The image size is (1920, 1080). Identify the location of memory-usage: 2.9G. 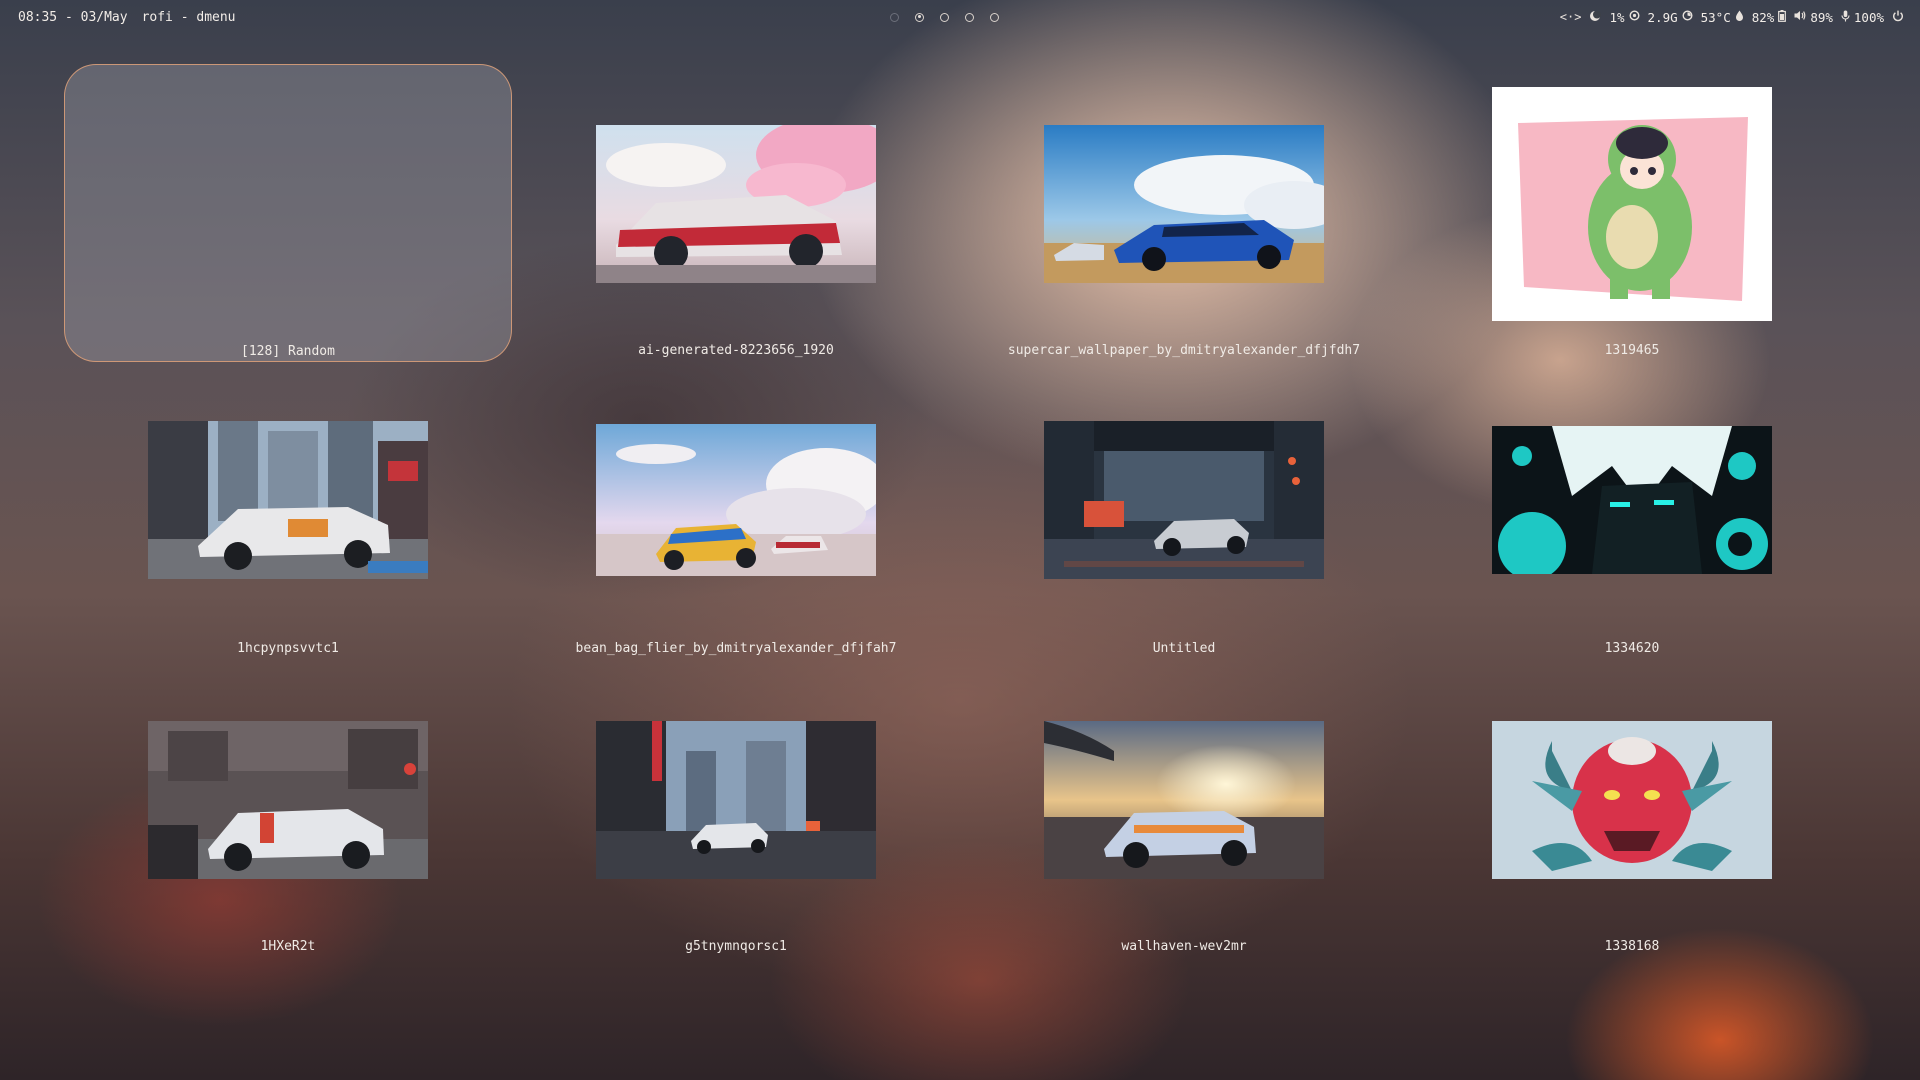
(1662, 17).